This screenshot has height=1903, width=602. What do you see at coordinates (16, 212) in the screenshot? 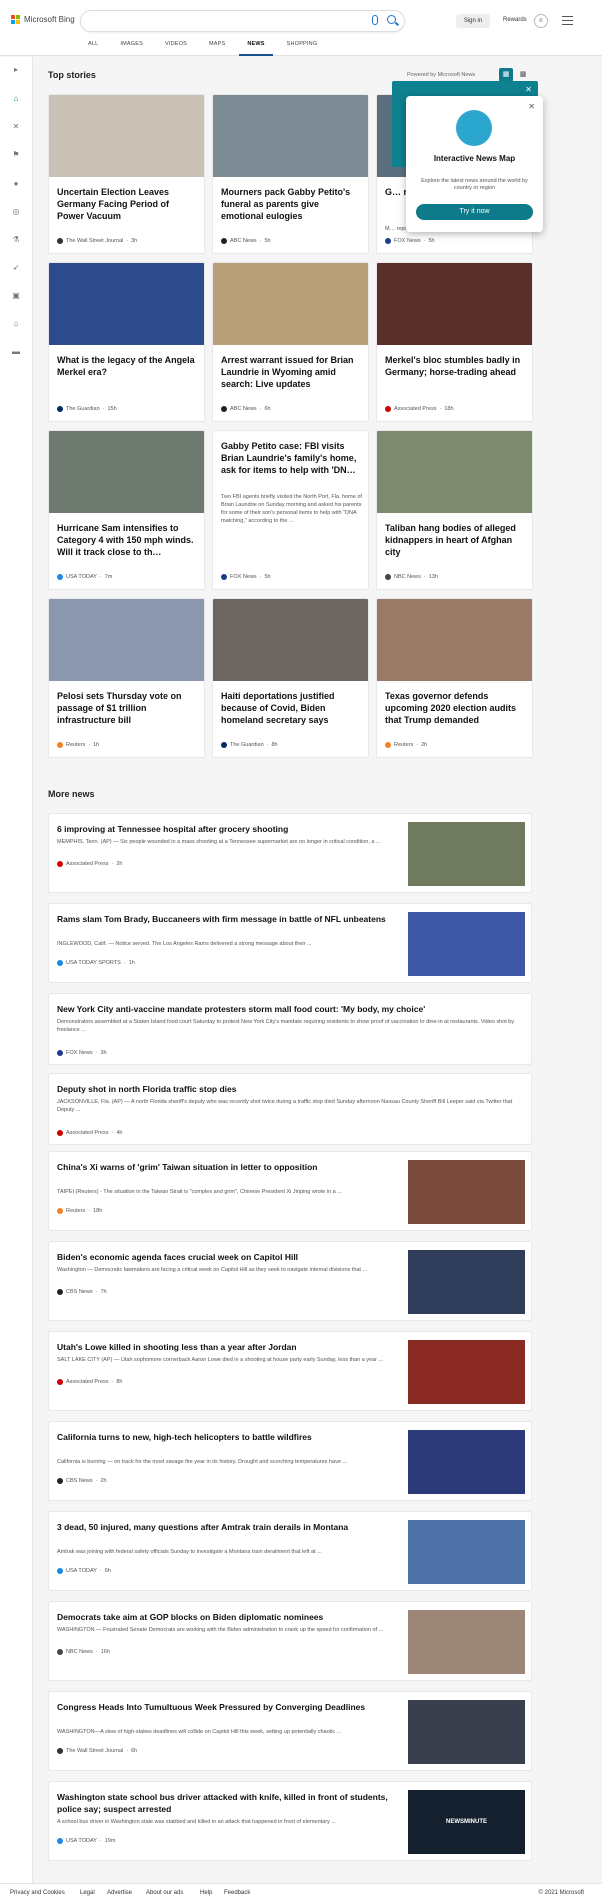
I see `globe-icon: ◎` at bounding box center [16, 212].